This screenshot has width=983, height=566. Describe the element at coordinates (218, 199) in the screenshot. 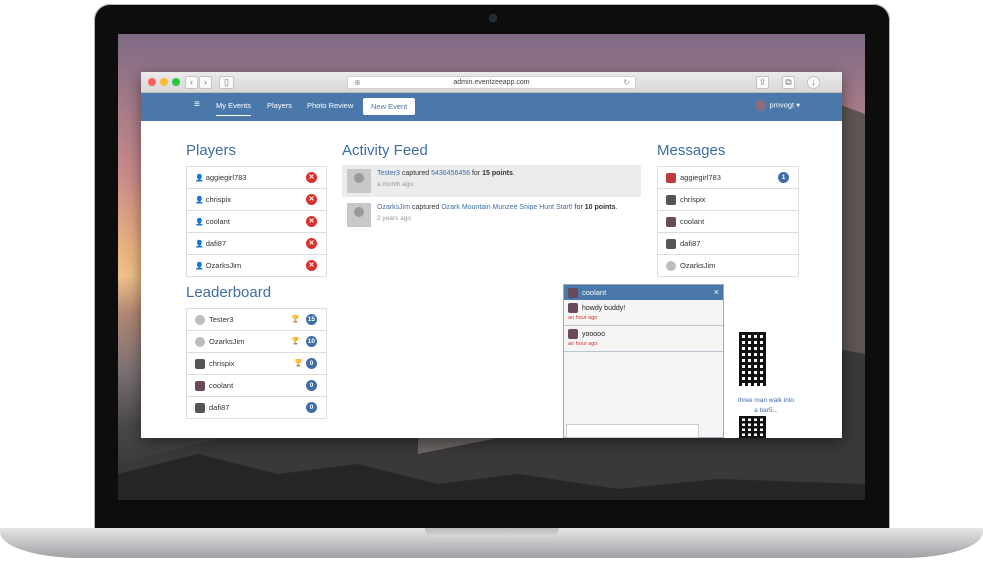

I see `player-name: chrispix` at that location.